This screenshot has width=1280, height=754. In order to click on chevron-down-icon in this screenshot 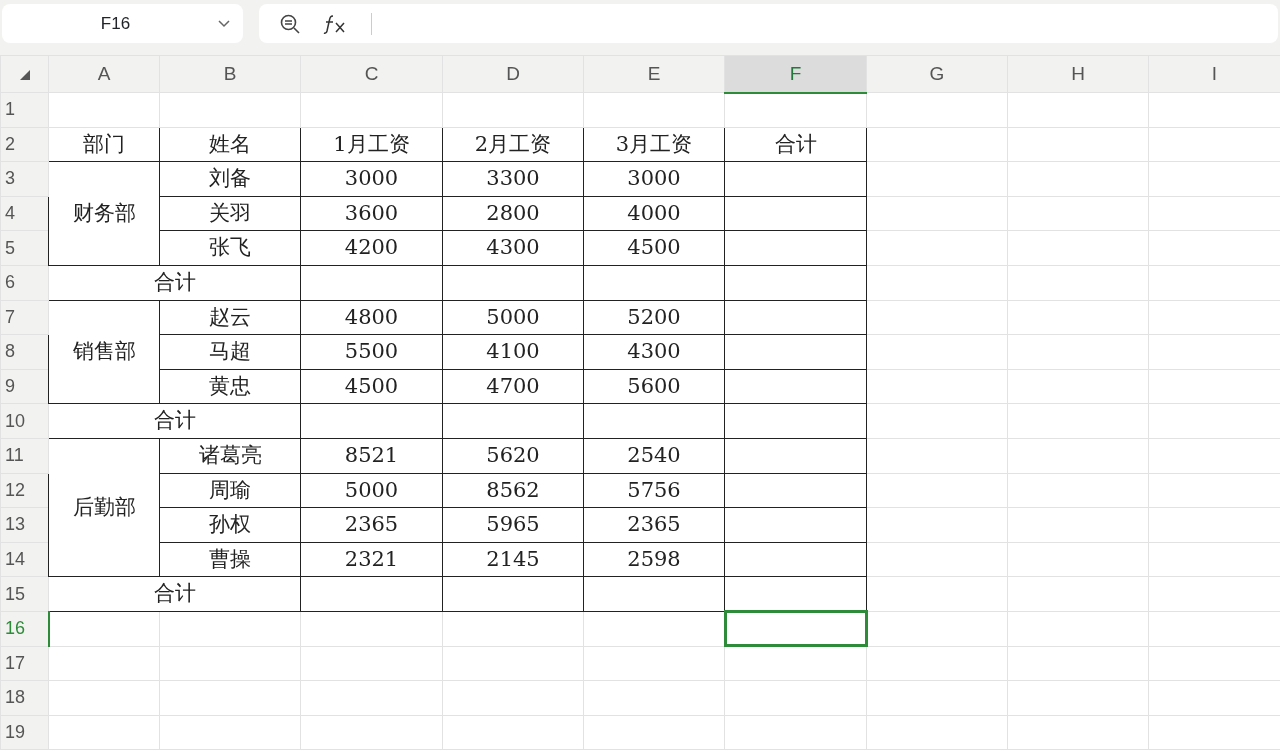, I will do `click(224, 23)`.